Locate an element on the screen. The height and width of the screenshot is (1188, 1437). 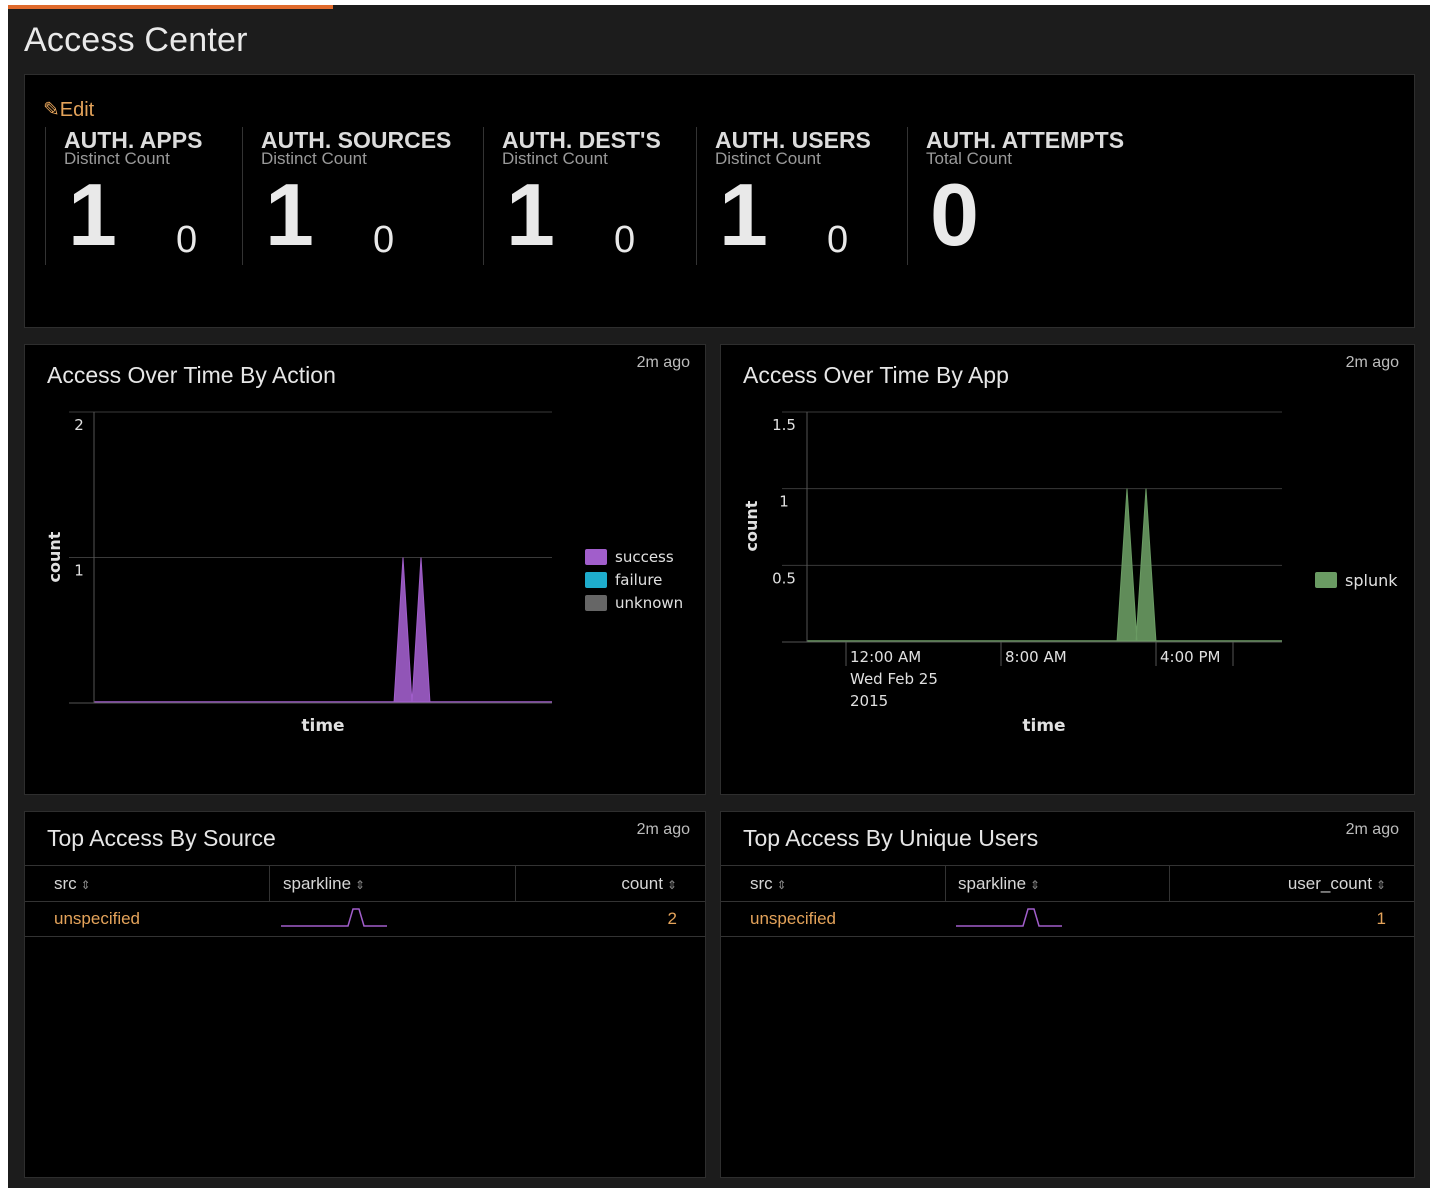
kpi-auth-dests: AUTH. DEST'S Distinct Count 1 0 is located at coordinates (590, 196).